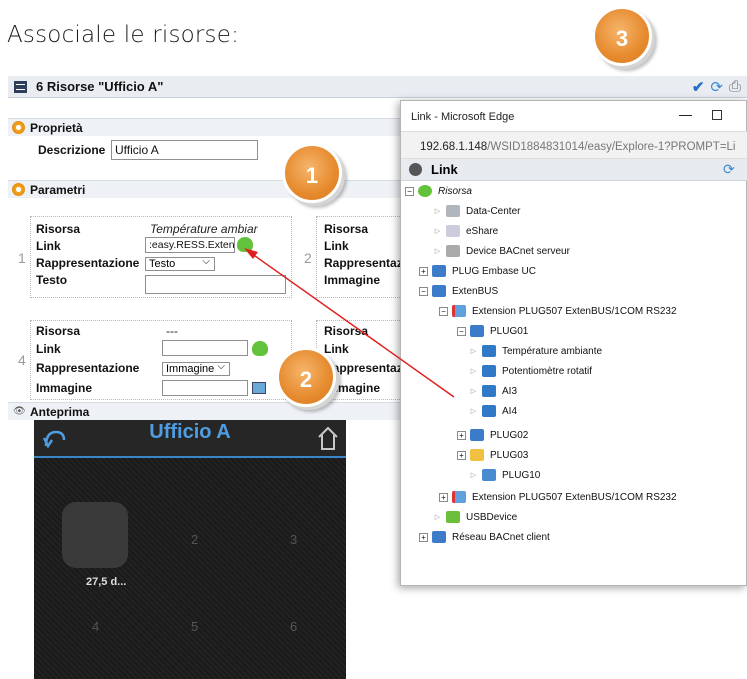 This screenshot has width=747, height=679. Describe the element at coordinates (96, 626) in the screenshot. I see `tile-number: 4` at that location.